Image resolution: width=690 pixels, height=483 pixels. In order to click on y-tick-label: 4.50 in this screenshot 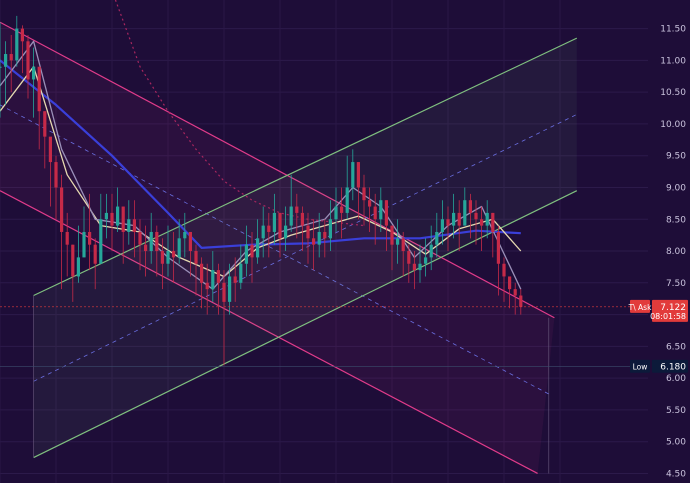, I will do `click(676, 474)`.